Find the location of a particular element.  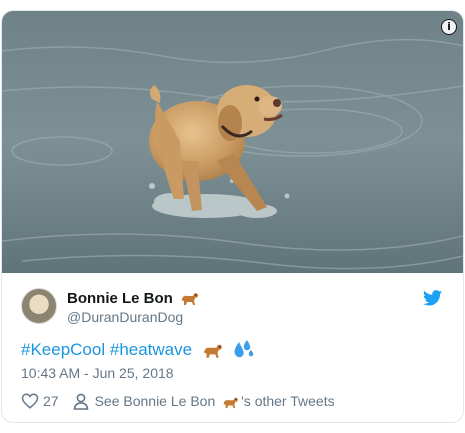

see-other-suffix: 's other Tweets is located at coordinates (287, 401).